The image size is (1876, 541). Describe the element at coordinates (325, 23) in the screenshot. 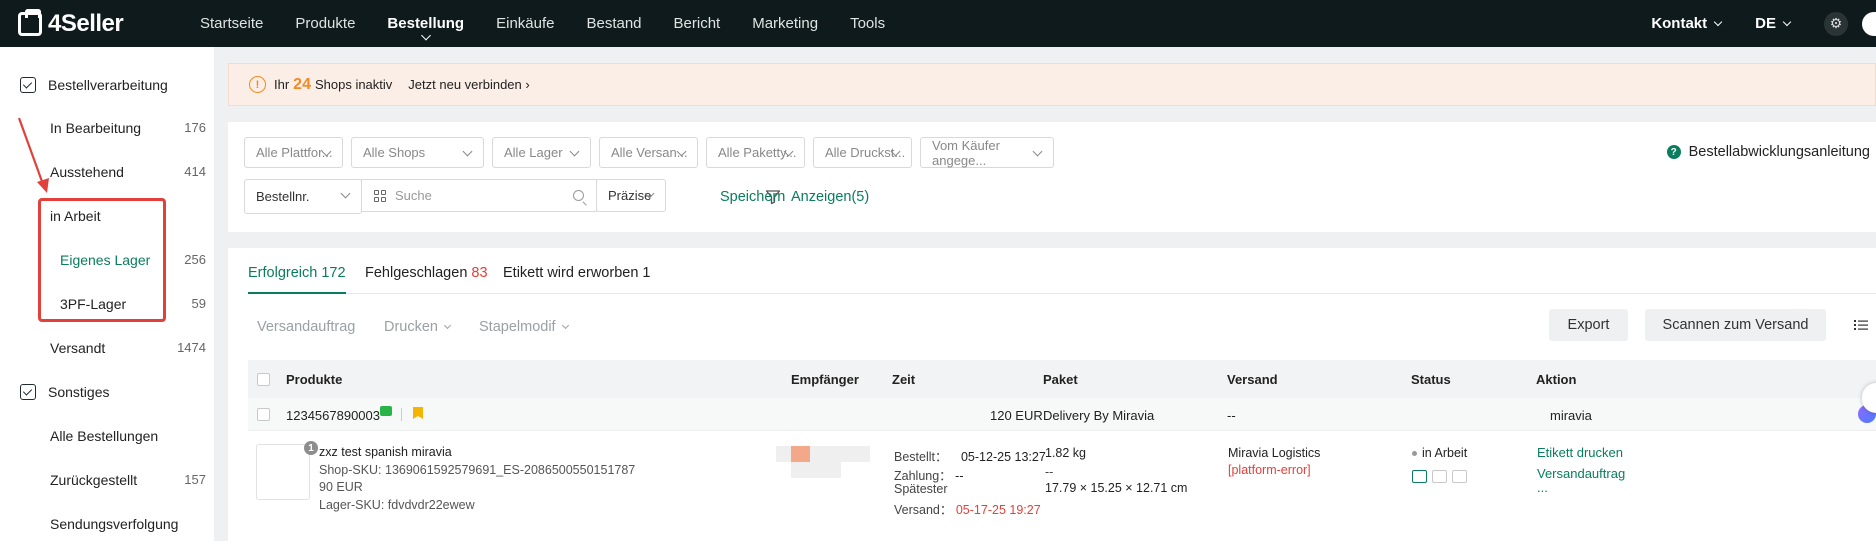

I see `nav-produkte: Produkte` at that location.